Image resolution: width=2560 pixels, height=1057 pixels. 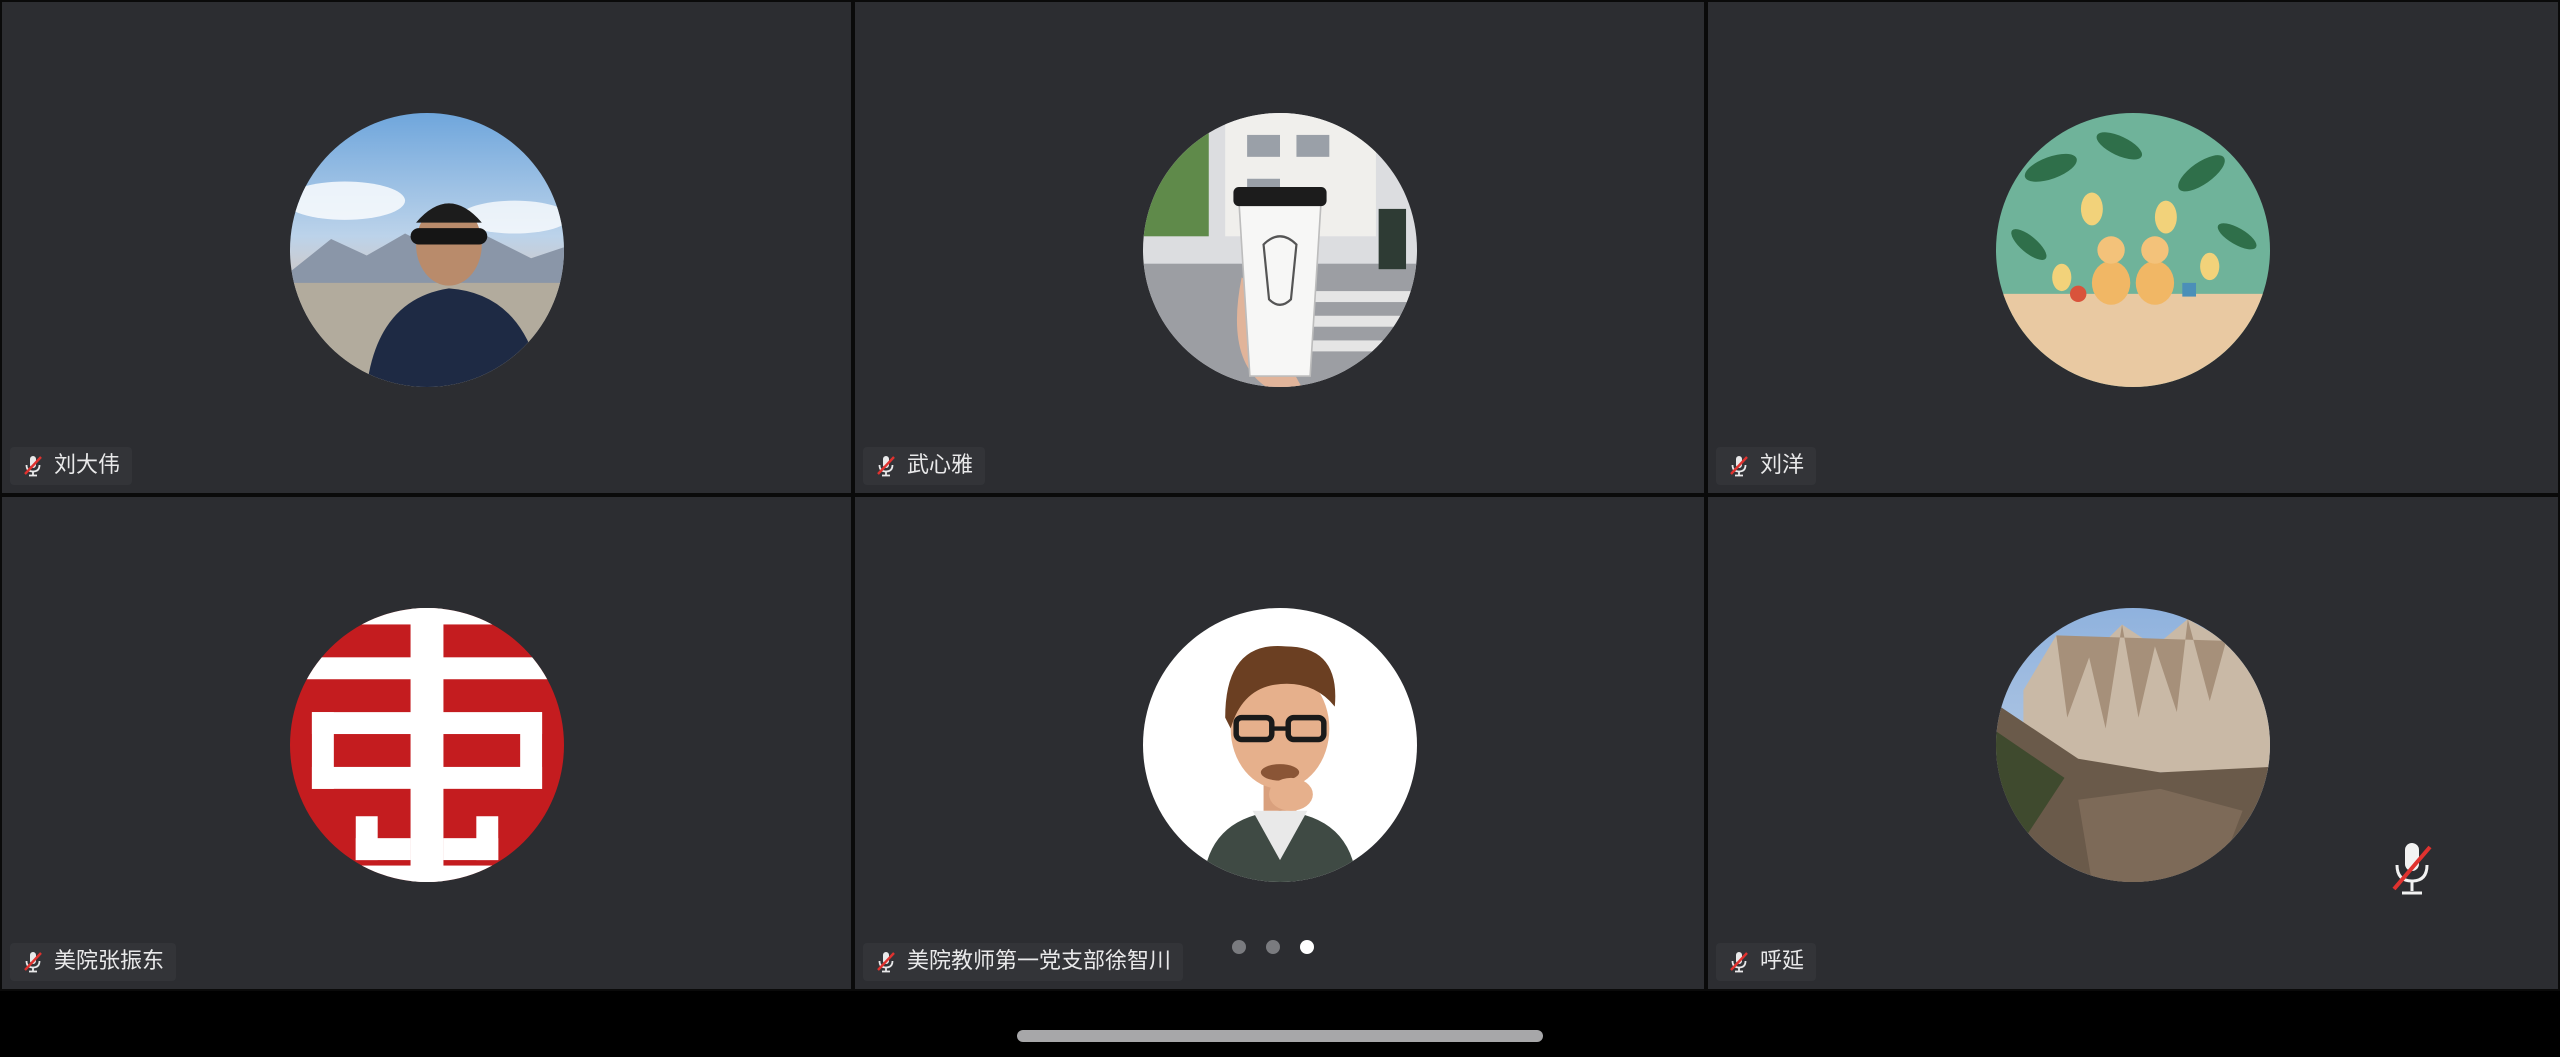 I want to click on participant-nametag: 美院教师第一党支部徐智川, so click(x=1023, y=962).